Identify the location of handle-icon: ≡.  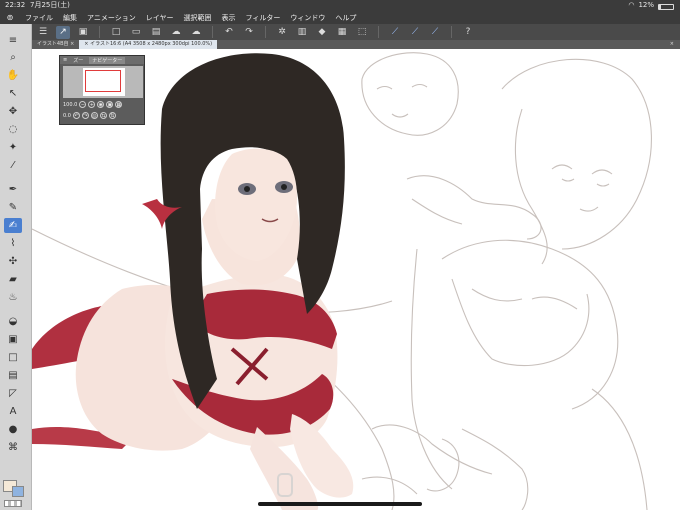
(13, 40).